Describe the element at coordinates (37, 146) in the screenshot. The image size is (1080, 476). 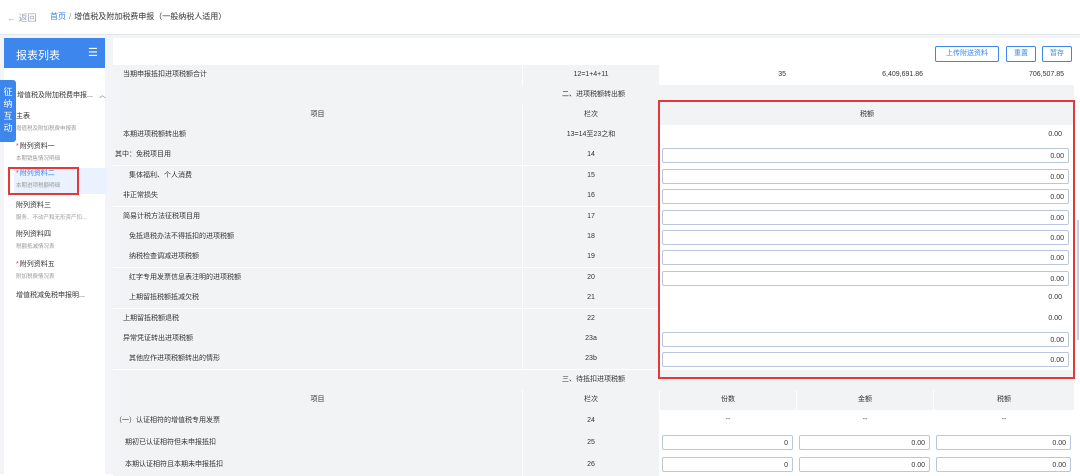
I see `sidebar-item-label: 附列资料一` at that location.